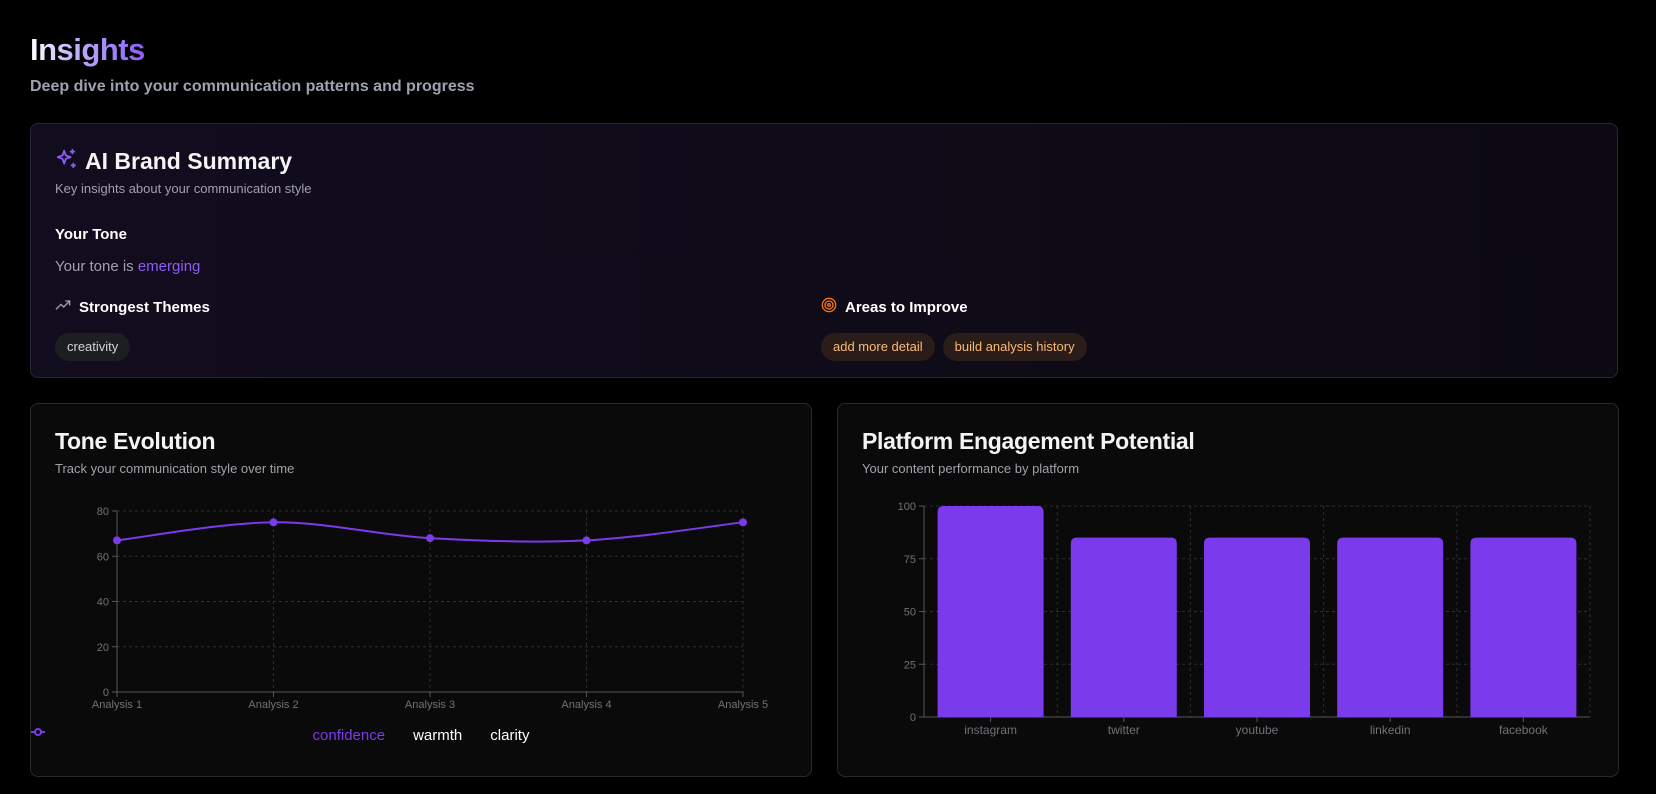  What do you see at coordinates (430, 705) in the screenshot?
I see `x-tick-label: Analysis 3` at bounding box center [430, 705].